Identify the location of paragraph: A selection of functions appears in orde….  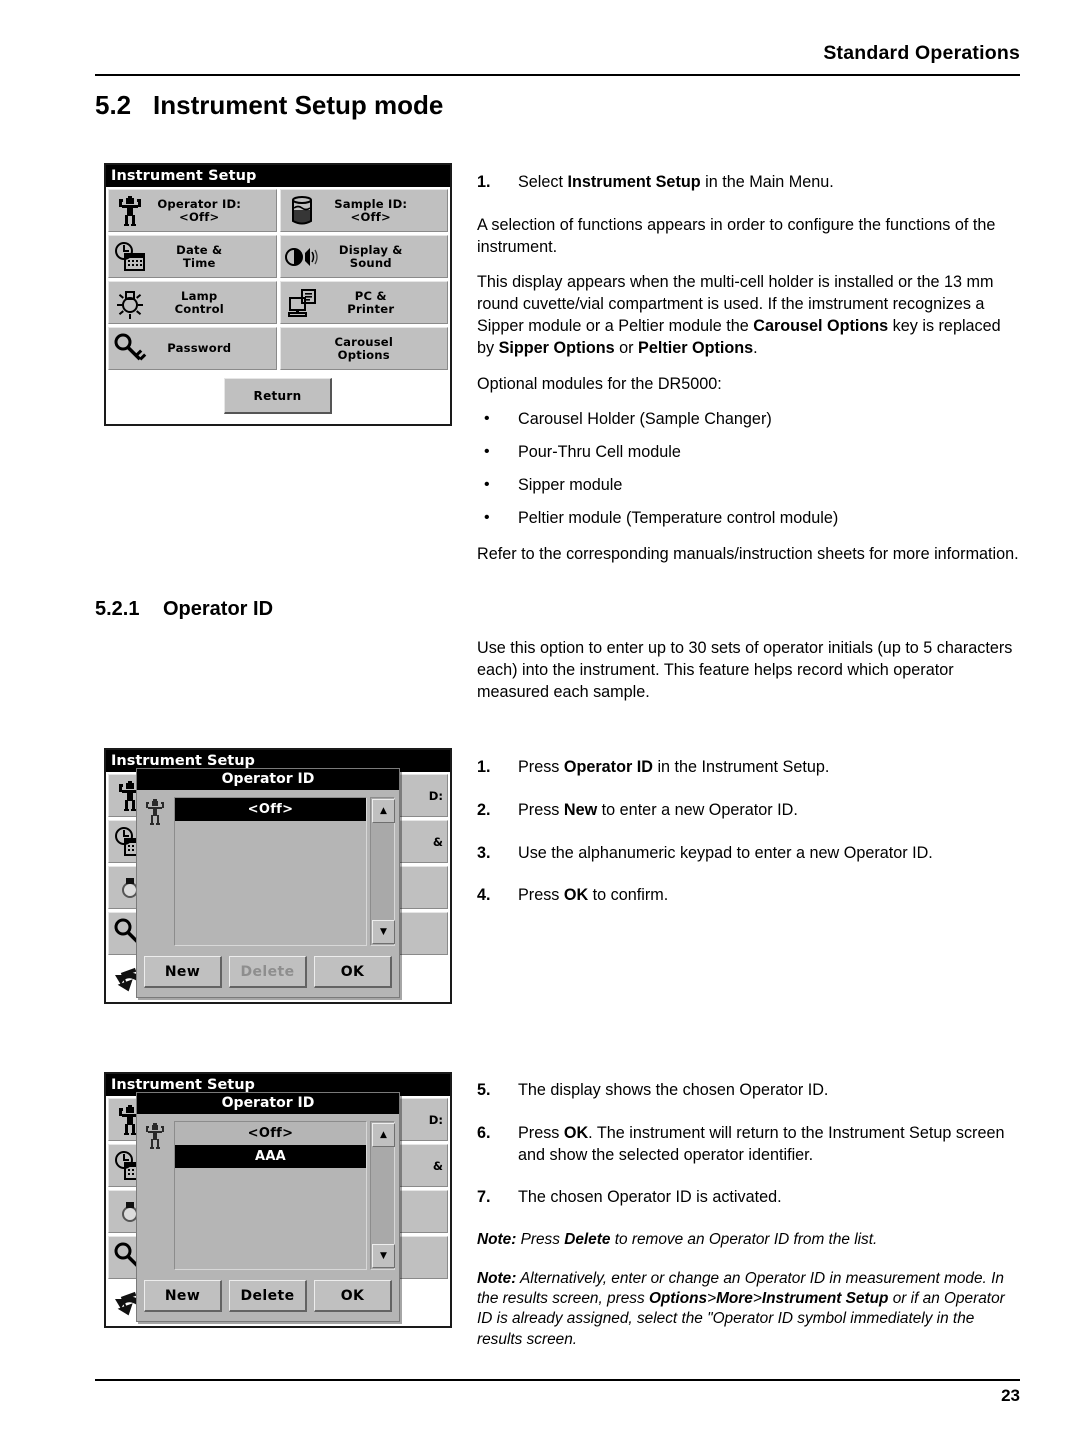
(736, 235).